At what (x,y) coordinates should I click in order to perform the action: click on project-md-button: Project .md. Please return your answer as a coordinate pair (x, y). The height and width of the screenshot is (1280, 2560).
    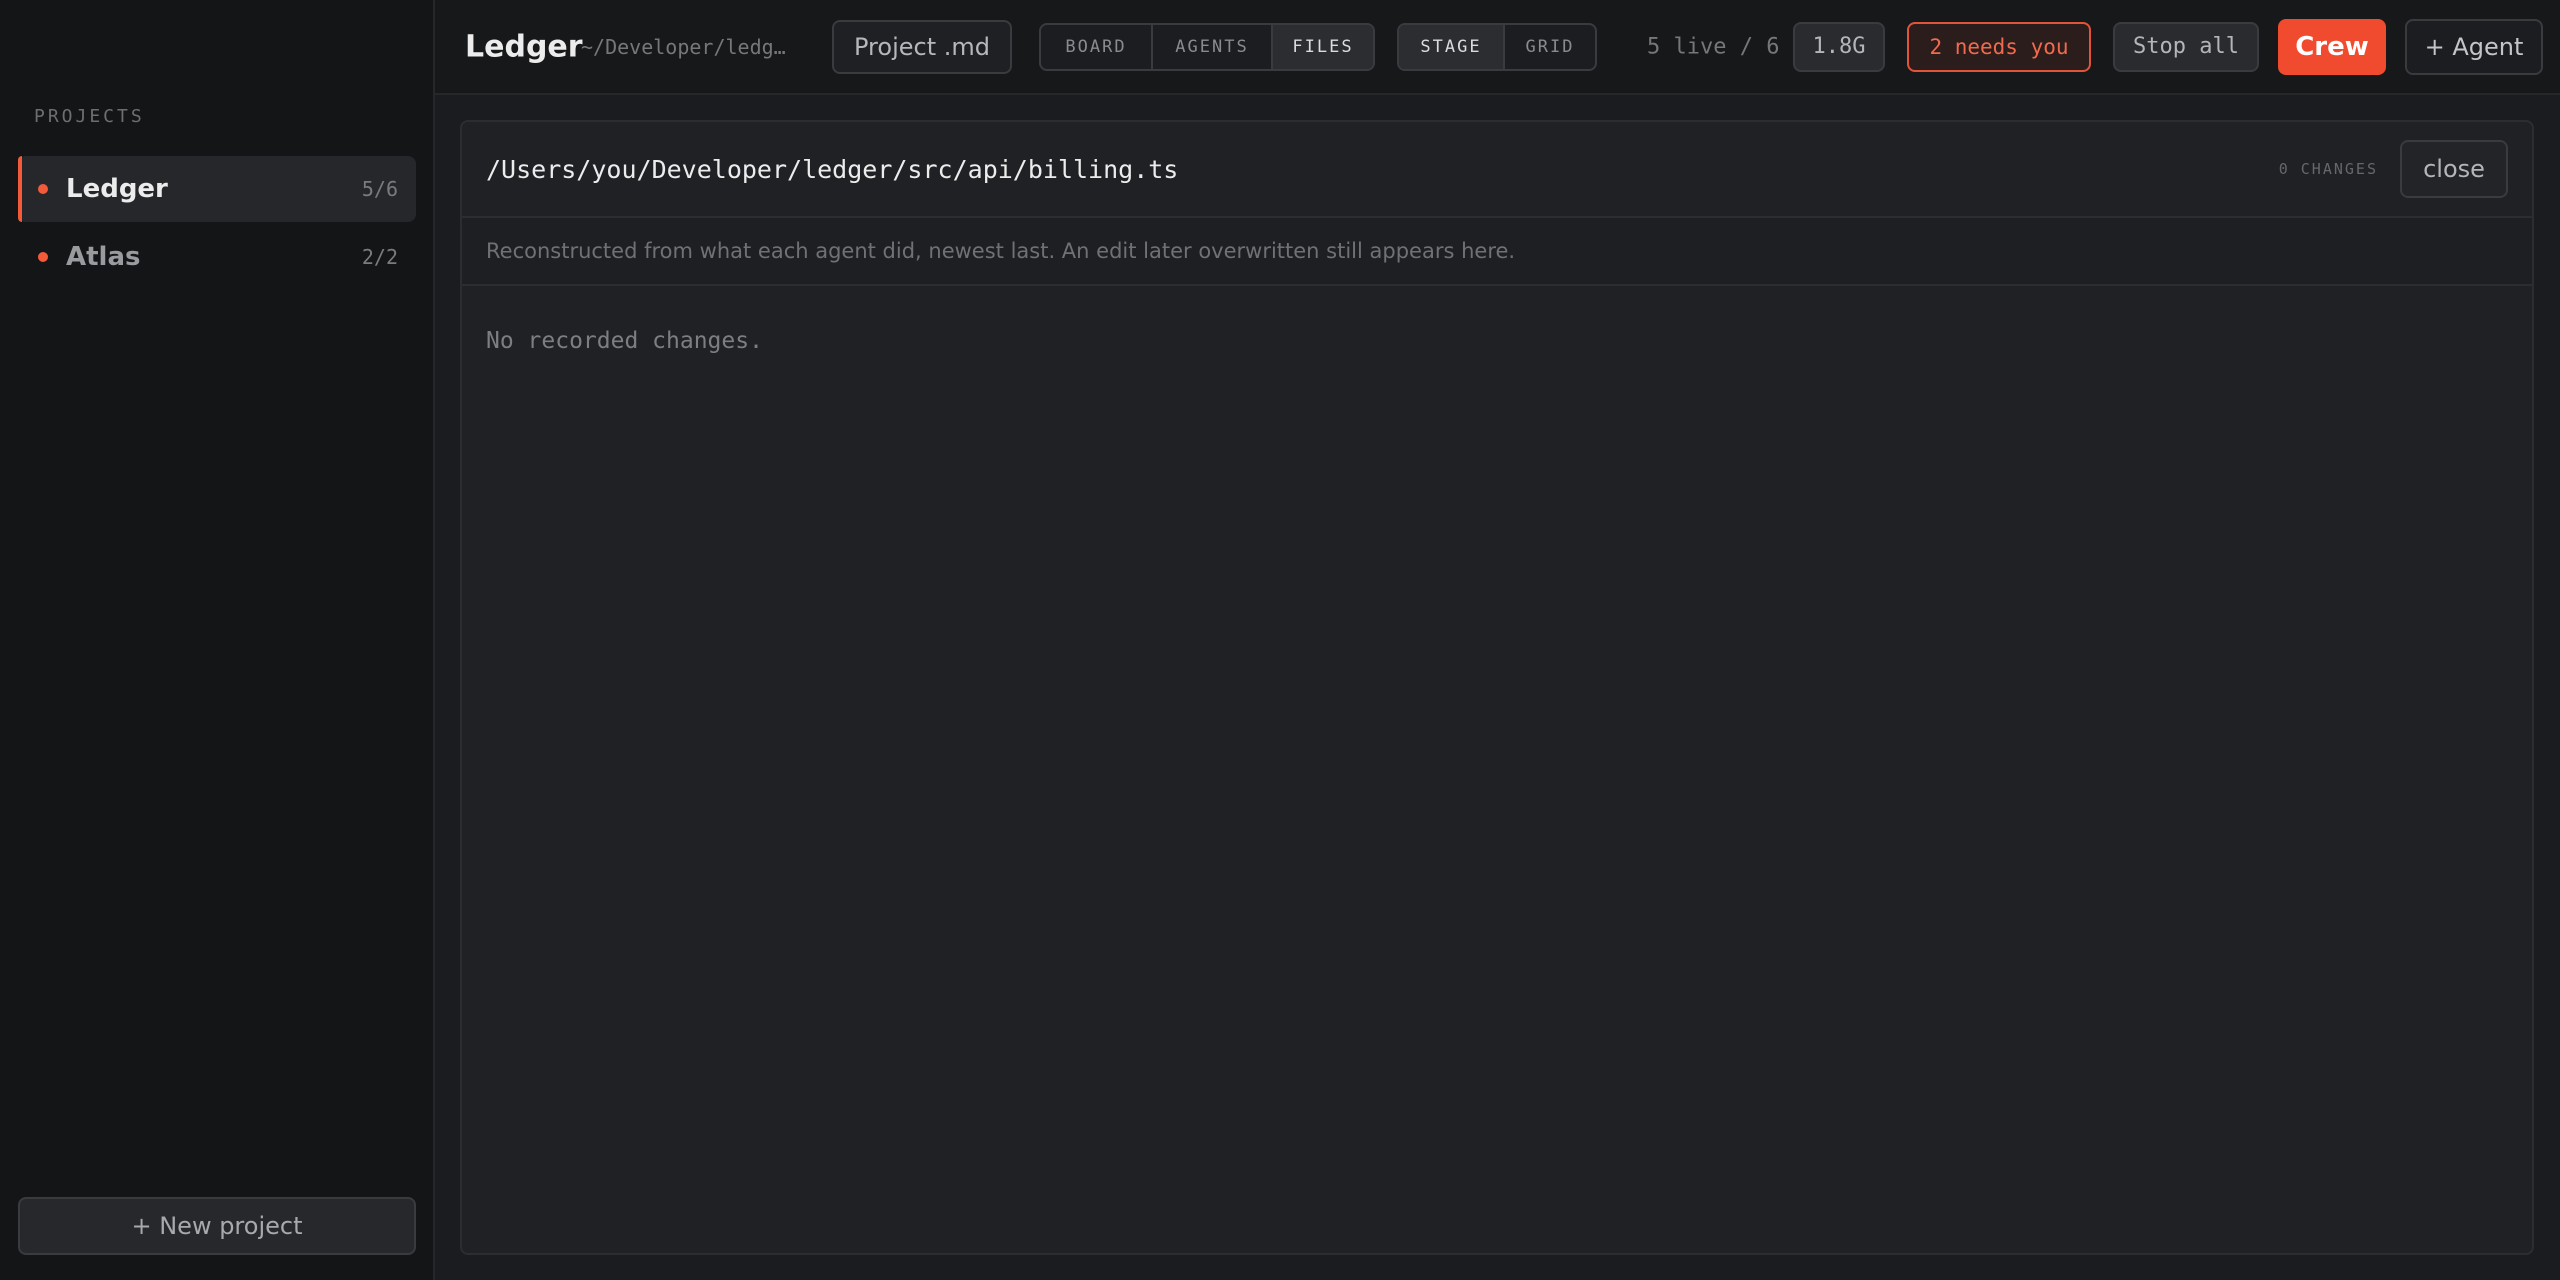
    Looking at the image, I should click on (922, 46).